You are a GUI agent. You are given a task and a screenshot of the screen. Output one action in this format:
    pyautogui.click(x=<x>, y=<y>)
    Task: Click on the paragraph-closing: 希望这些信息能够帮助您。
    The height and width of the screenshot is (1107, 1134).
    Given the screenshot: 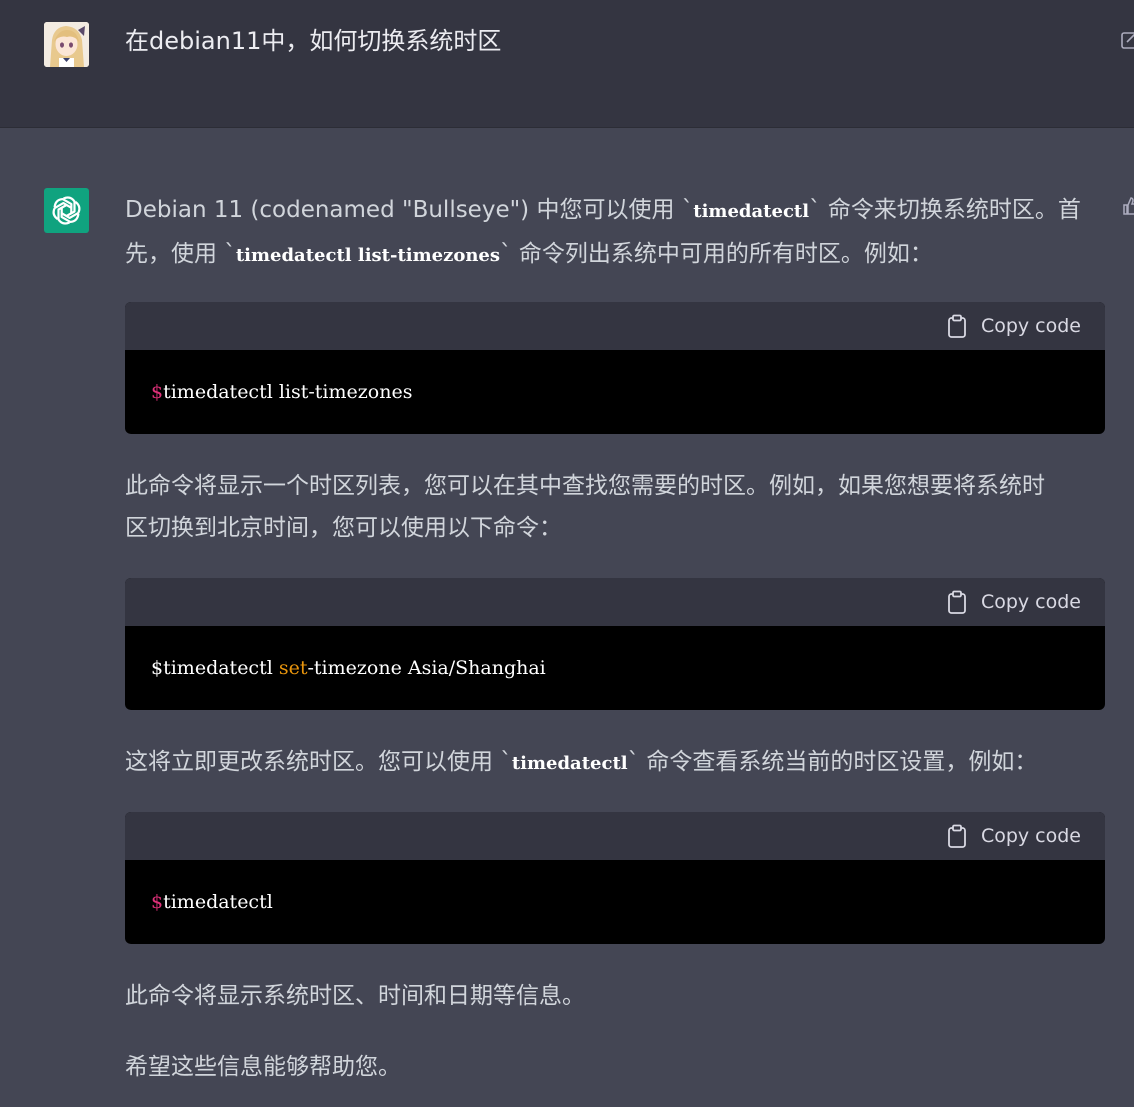 What is the action you would take?
    pyautogui.click(x=263, y=1067)
    